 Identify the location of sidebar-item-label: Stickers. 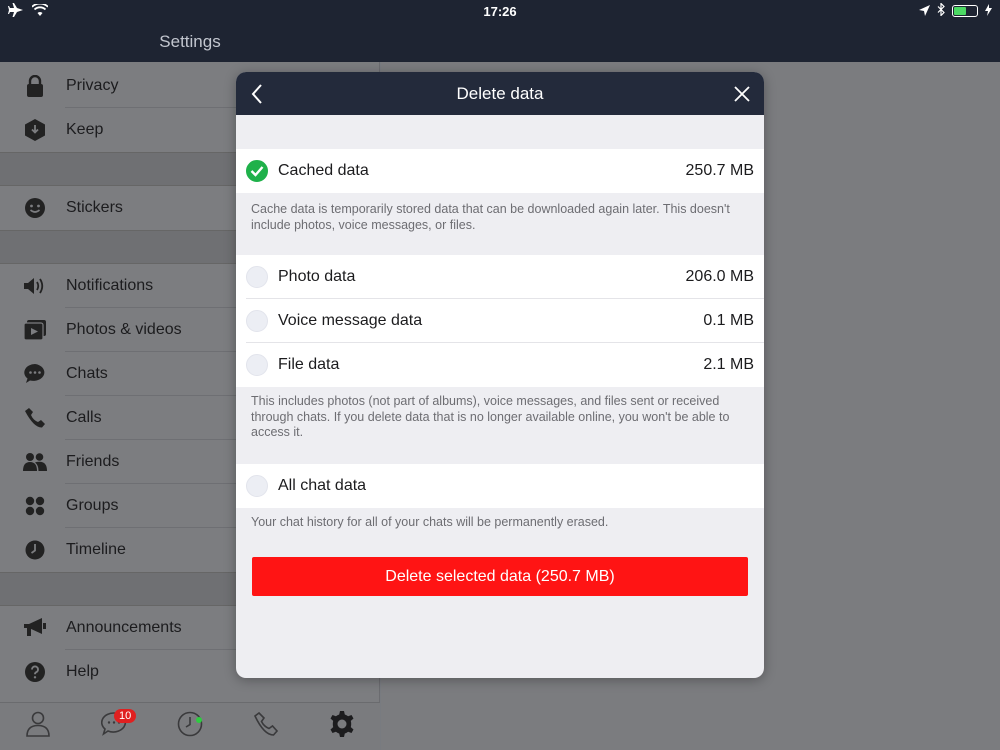
(94, 207).